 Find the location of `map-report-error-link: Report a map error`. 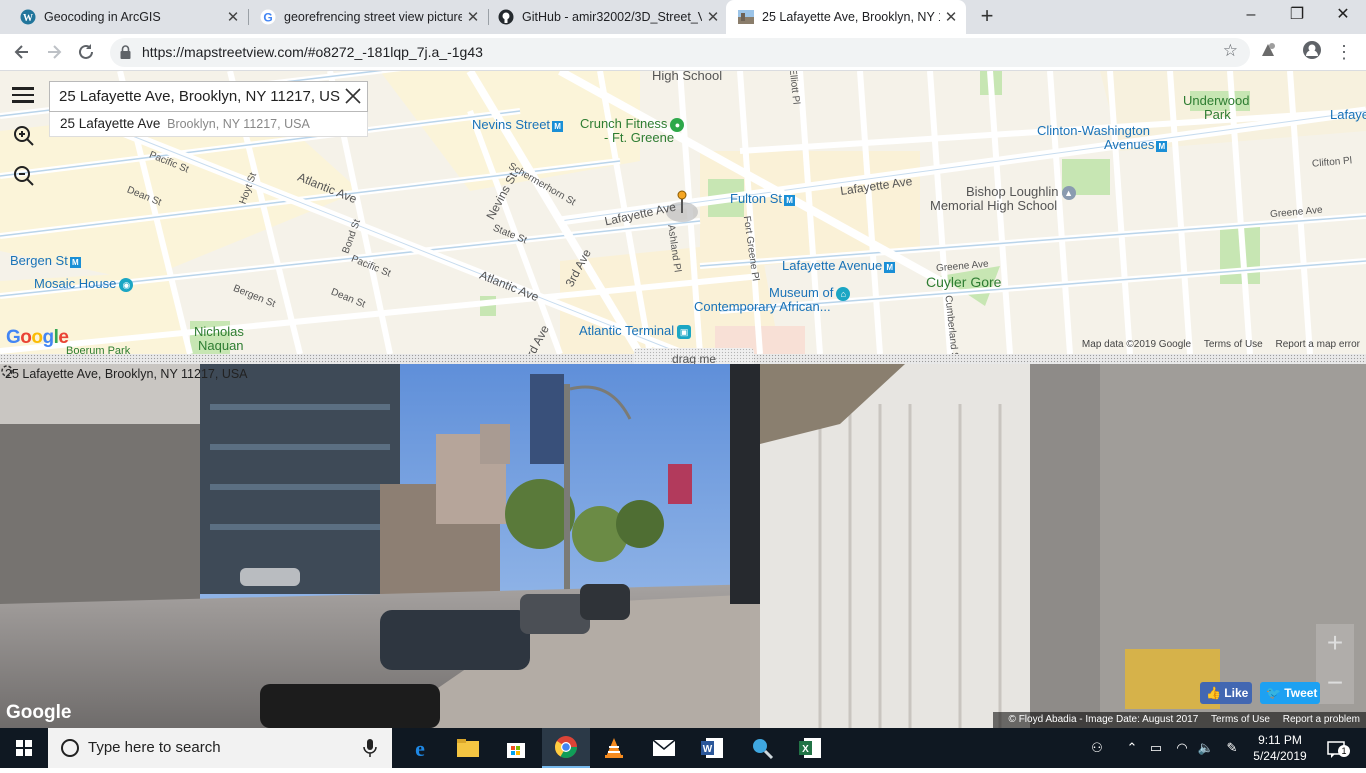

map-report-error-link: Report a map error is located at coordinates (1318, 344).